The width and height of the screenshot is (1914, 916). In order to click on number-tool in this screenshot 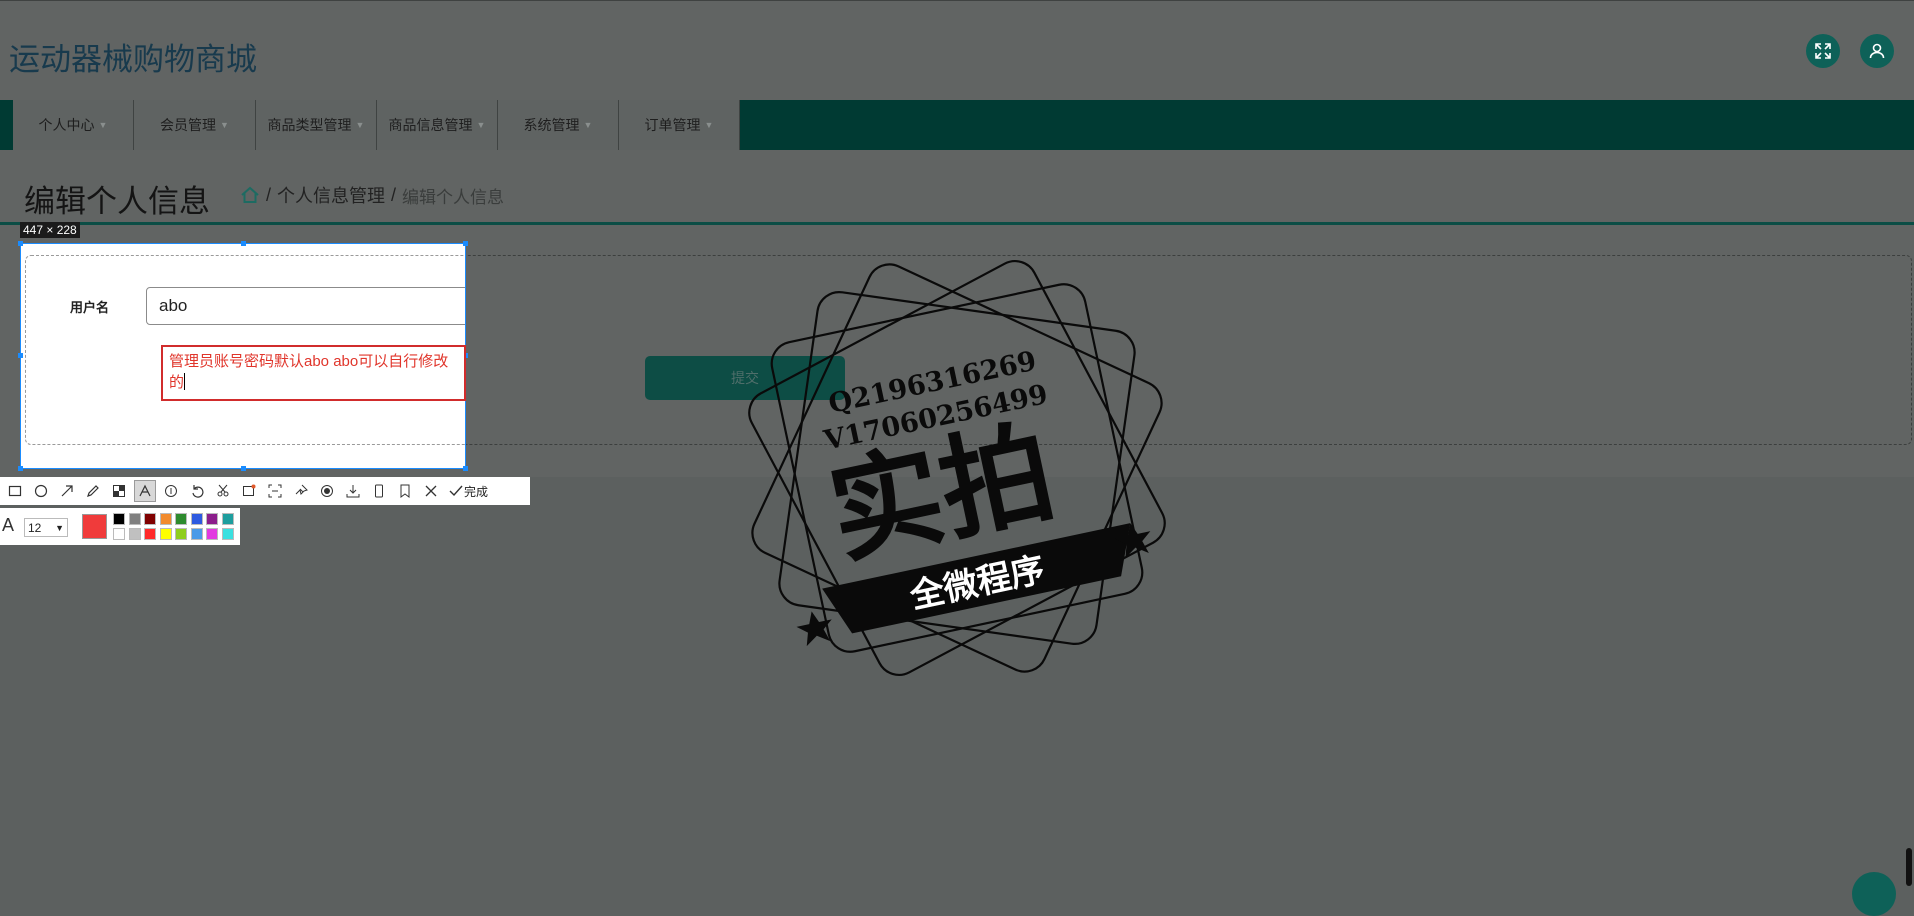, I will do `click(171, 491)`.